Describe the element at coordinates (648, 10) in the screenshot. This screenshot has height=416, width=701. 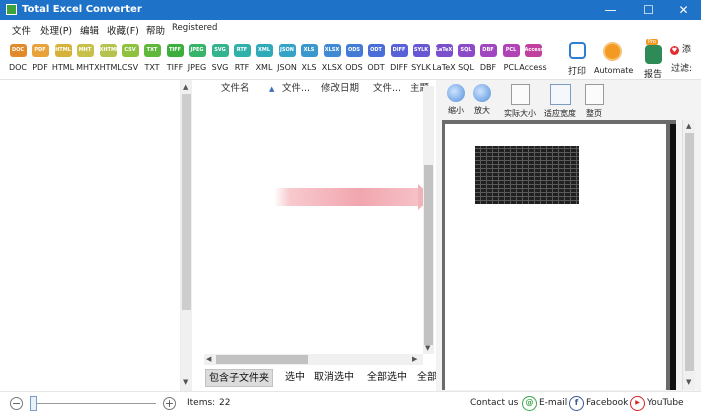
I see `maximize-button: ☐` at that location.